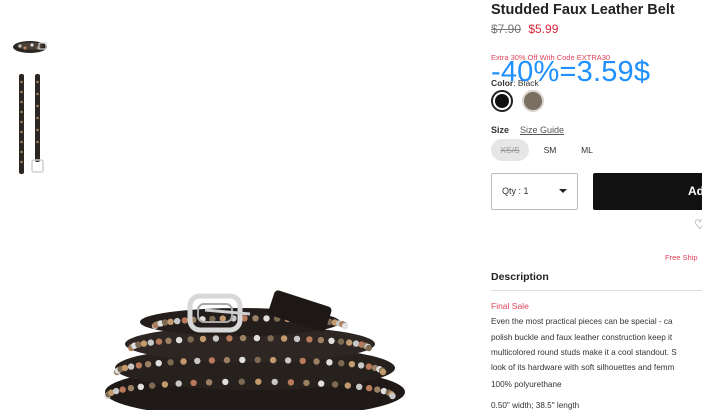  I want to click on size-label: Size, so click(500, 130).